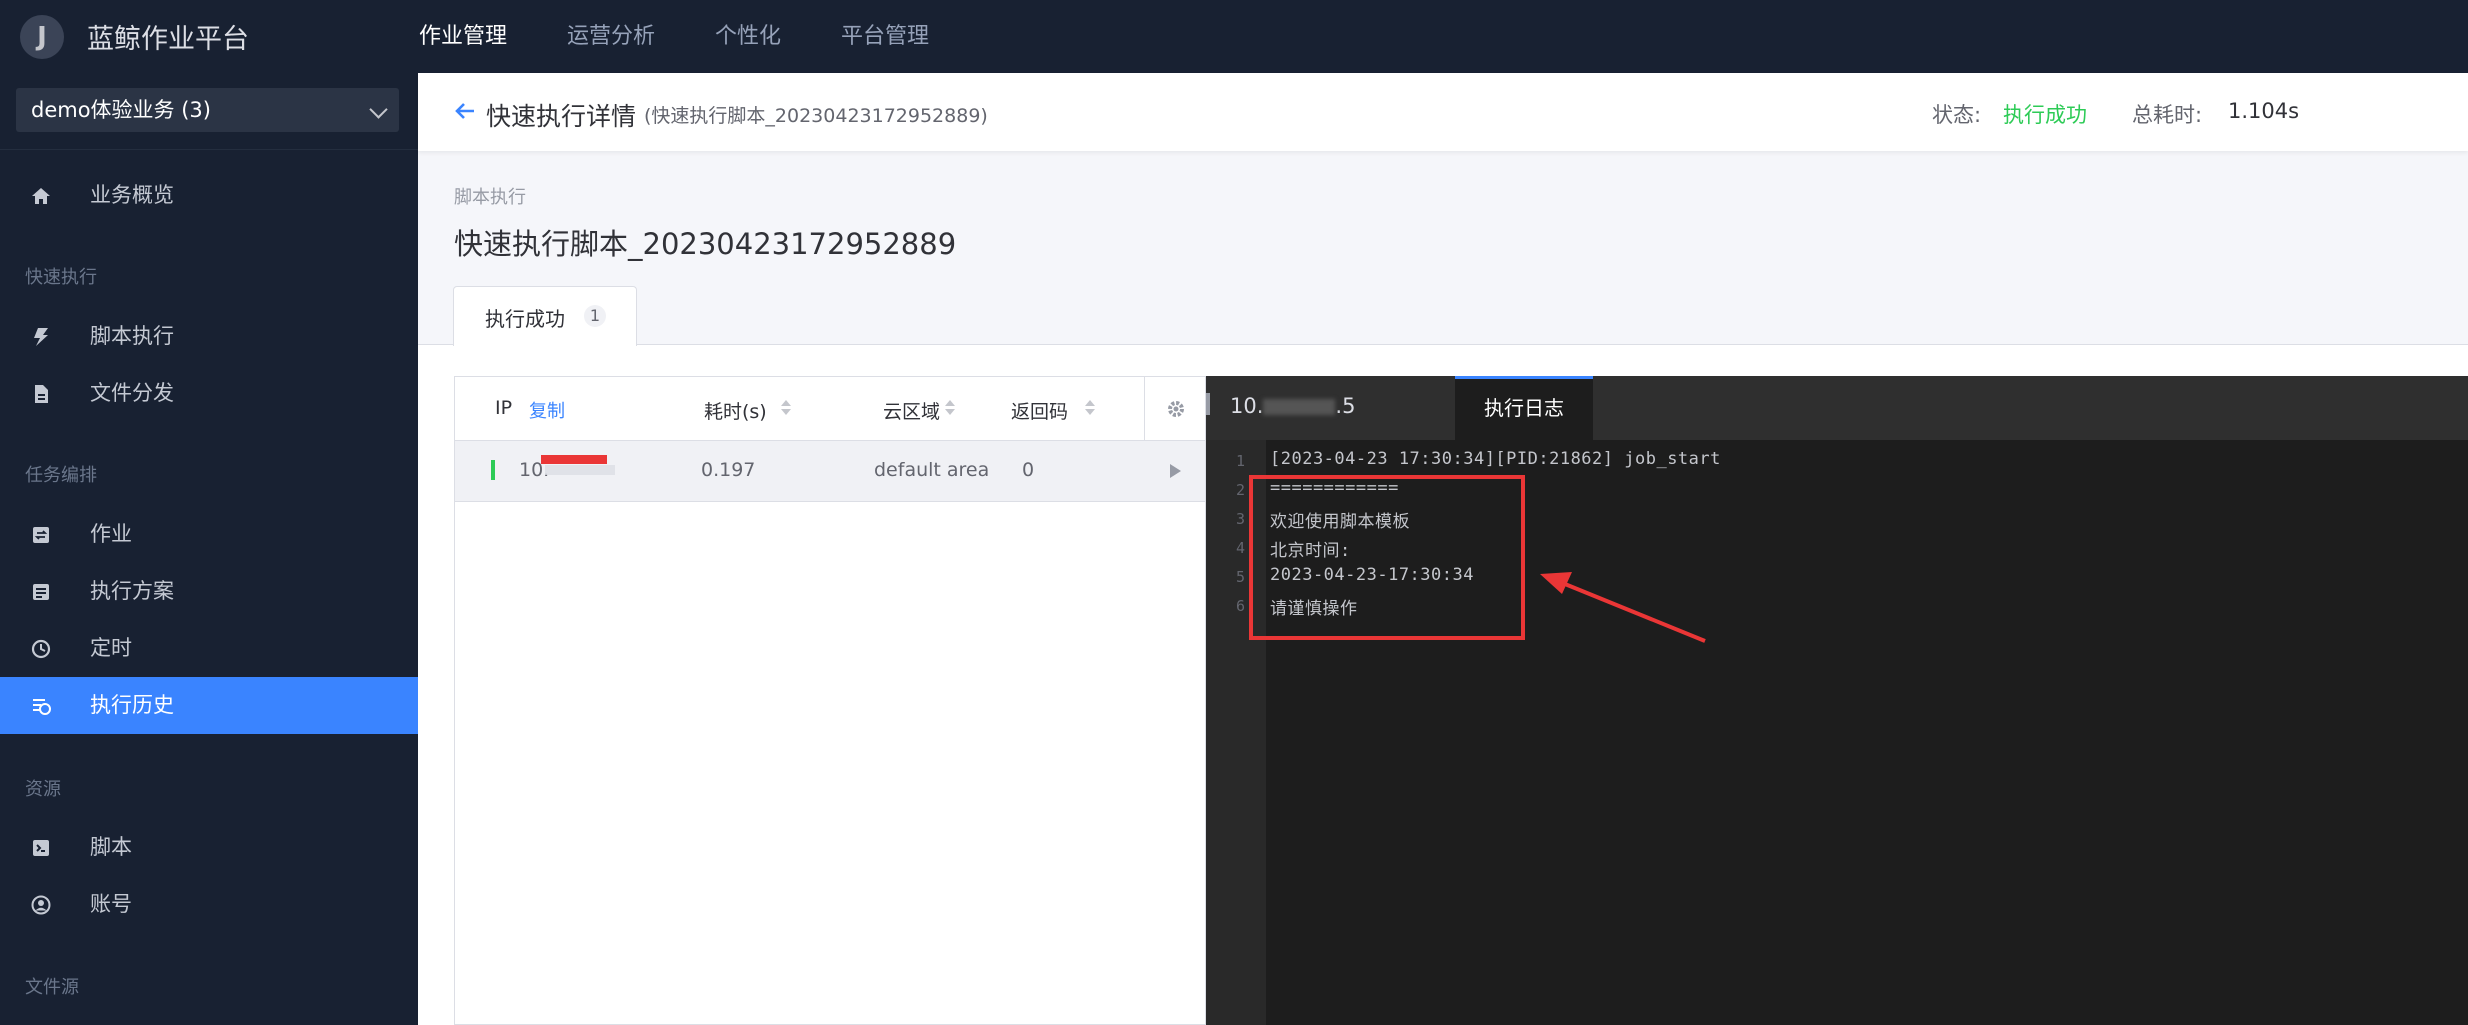 The height and width of the screenshot is (1025, 2468). Describe the element at coordinates (705, 244) in the screenshot. I see `task-title: 快速执行脚本_20230423172952889` at that location.